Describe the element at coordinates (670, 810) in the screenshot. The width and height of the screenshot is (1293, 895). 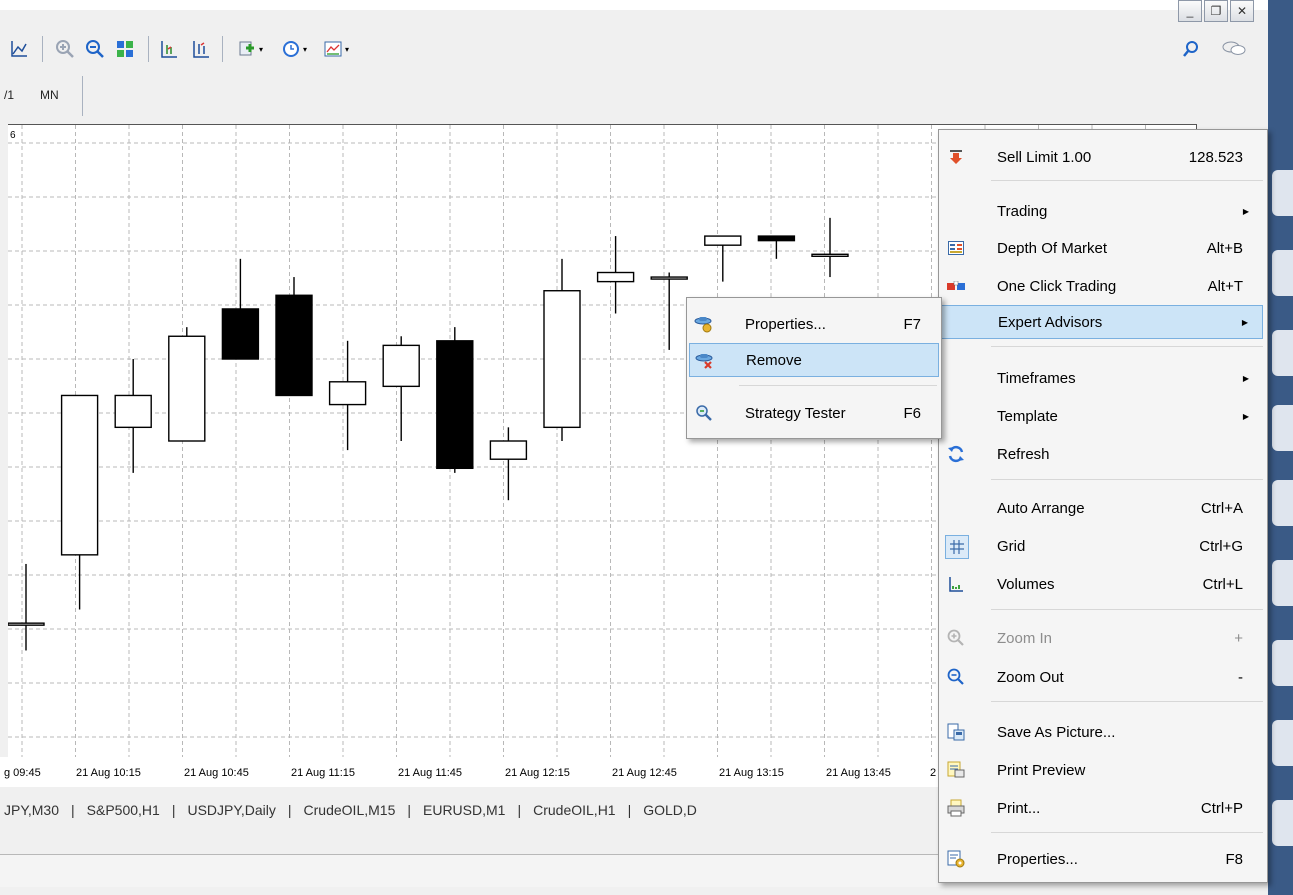
I see `tab-gold-d: GOLD,D` at that location.